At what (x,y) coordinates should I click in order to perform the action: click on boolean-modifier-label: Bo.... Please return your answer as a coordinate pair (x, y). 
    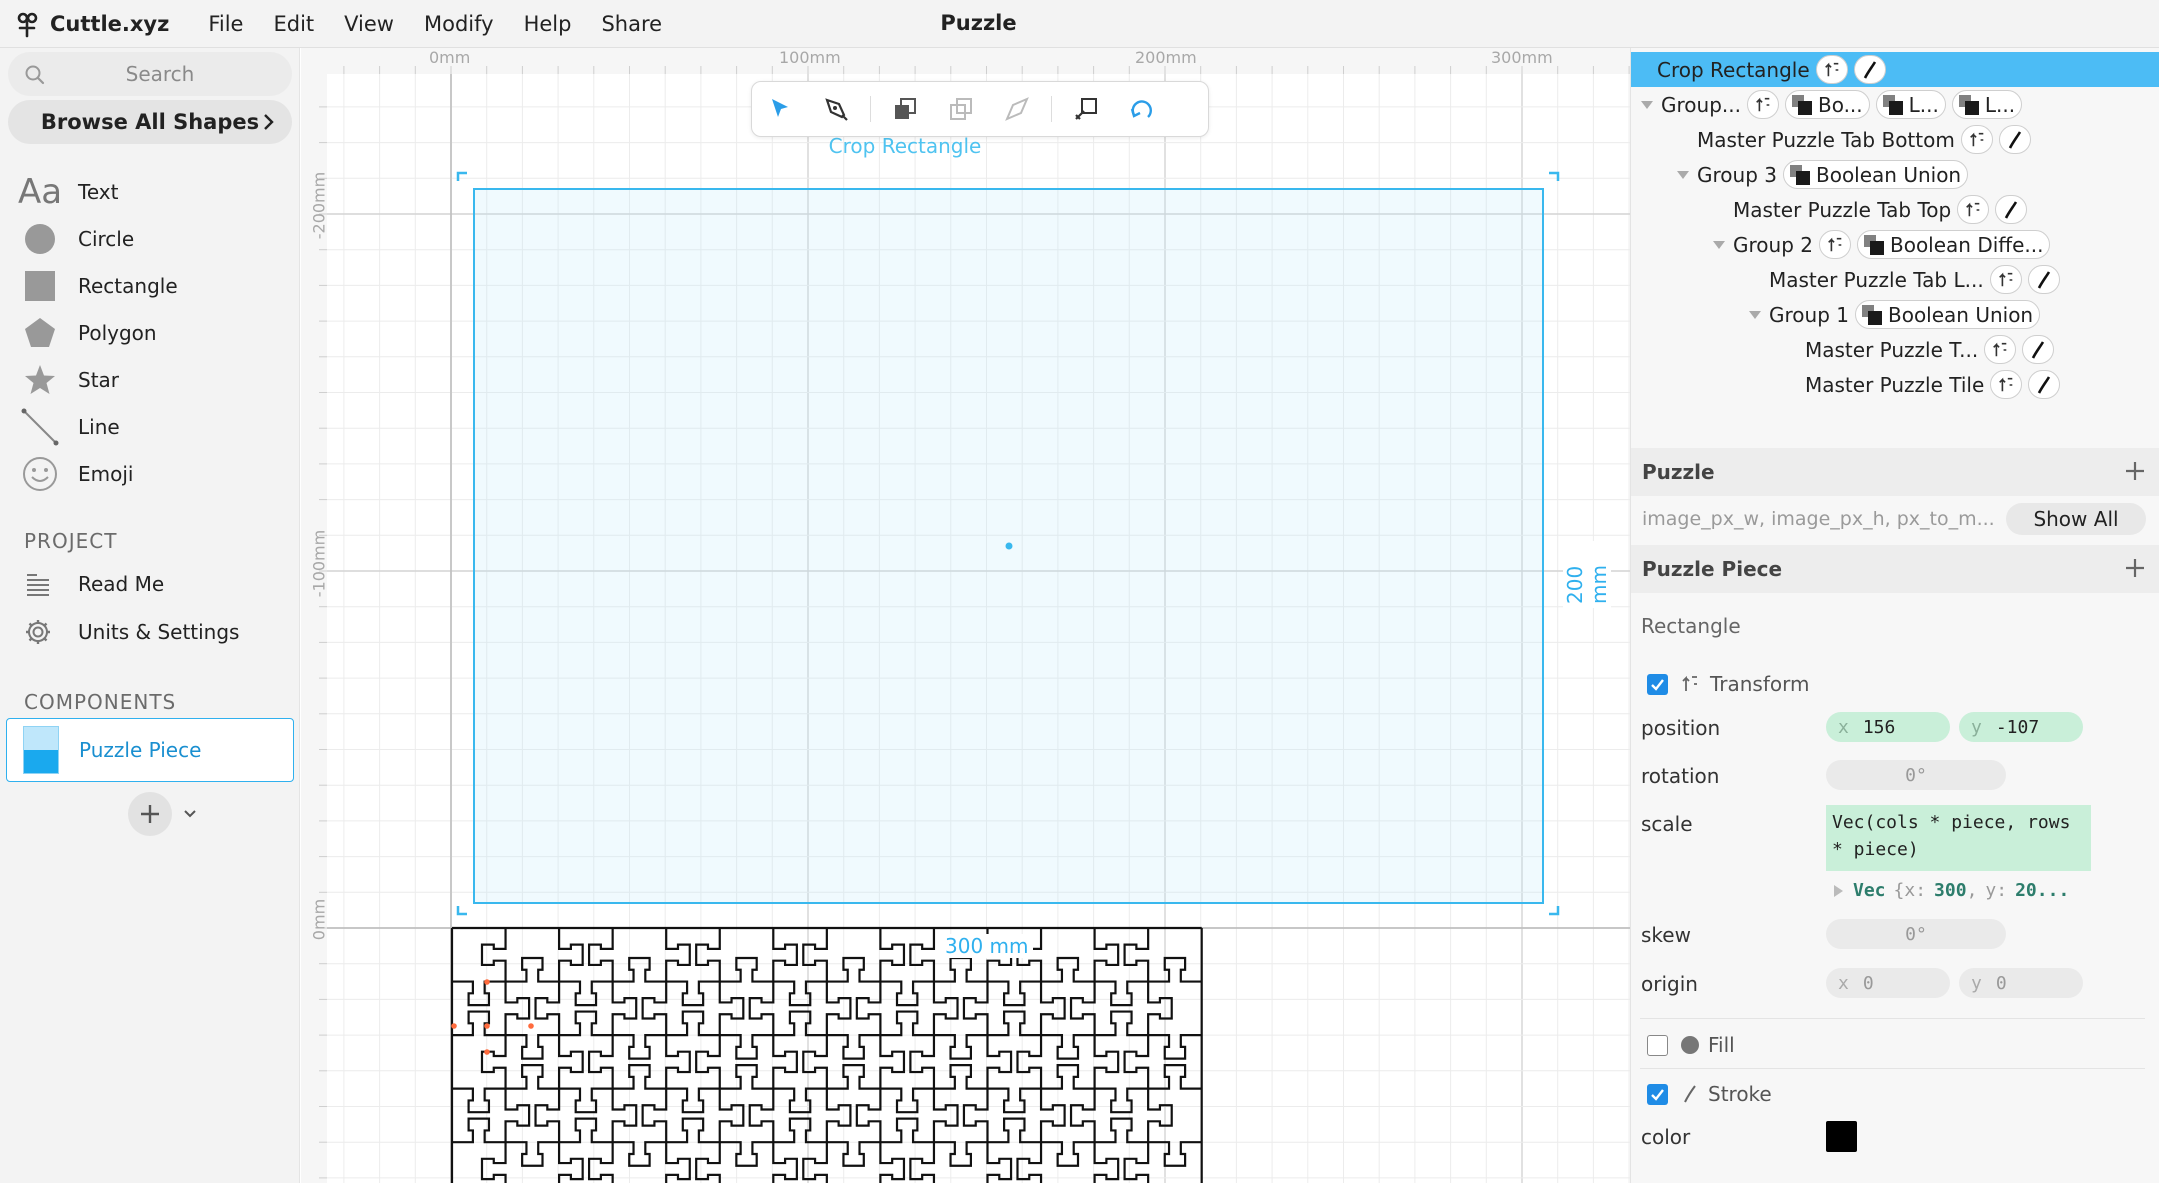
    Looking at the image, I should click on (1840, 104).